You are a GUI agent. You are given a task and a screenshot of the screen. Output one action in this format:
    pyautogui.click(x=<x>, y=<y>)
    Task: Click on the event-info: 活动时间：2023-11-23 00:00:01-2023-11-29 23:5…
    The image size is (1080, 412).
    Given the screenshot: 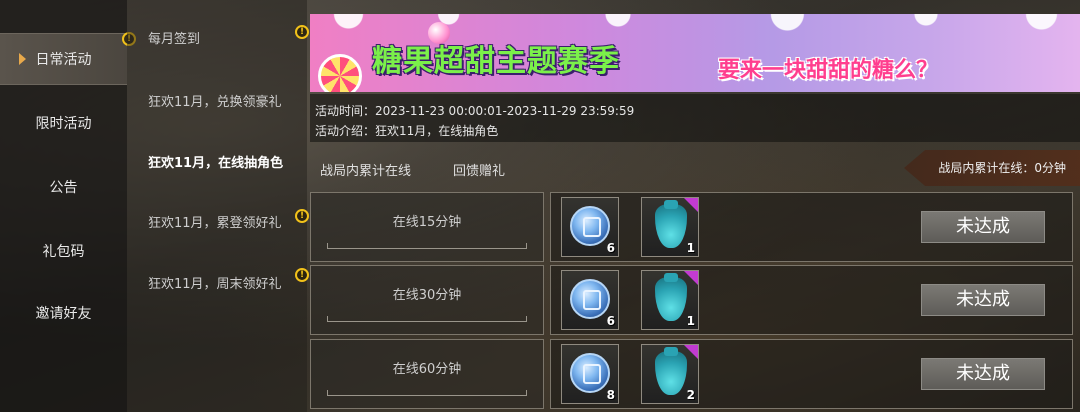 What is the action you would take?
    pyautogui.click(x=695, y=118)
    